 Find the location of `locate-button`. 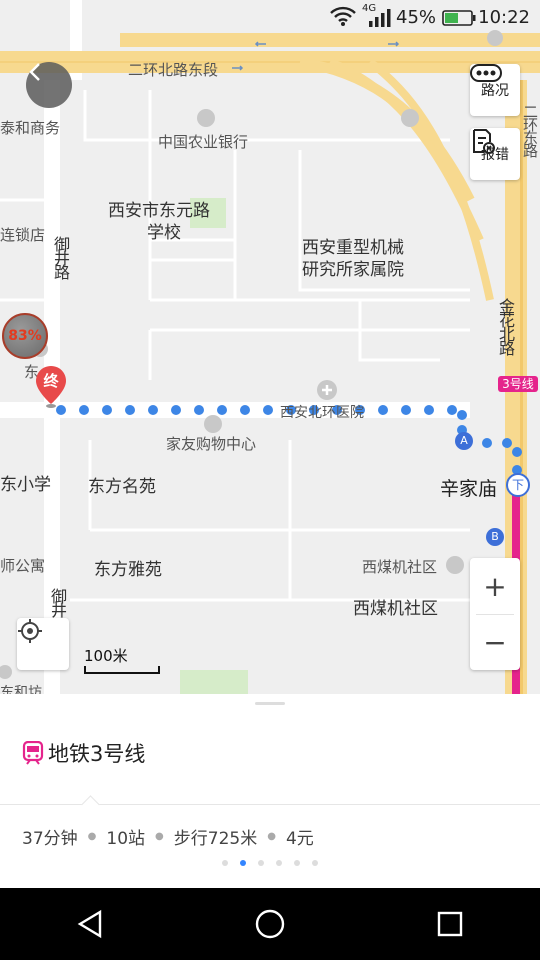

locate-button is located at coordinates (43, 644).